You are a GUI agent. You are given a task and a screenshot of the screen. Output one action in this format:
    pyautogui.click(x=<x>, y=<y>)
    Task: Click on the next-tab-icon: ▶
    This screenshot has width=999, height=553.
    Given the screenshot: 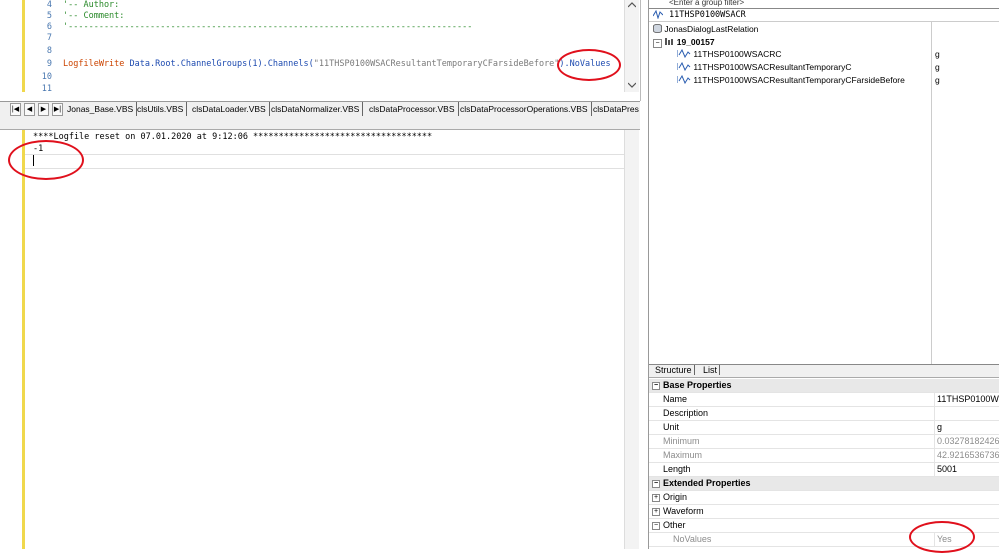 What is the action you would take?
    pyautogui.click(x=43, y=109)
    